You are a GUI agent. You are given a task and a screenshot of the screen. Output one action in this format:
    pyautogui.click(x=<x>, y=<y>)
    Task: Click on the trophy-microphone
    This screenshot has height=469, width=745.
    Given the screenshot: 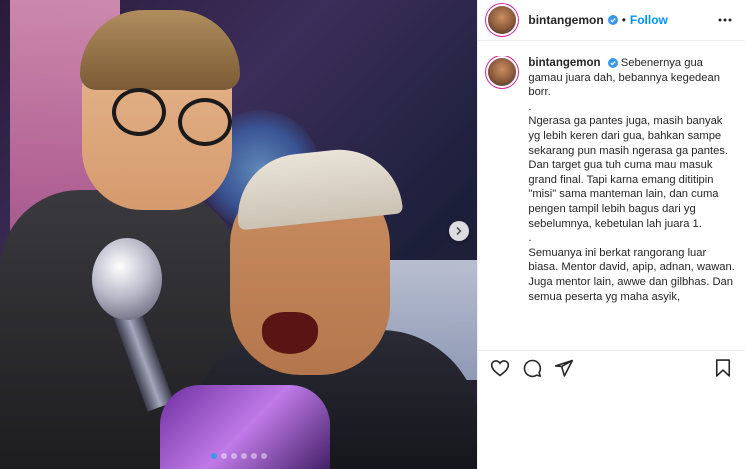 What is the action you would take?
    pyautogui.click(x=127, y=279)
    